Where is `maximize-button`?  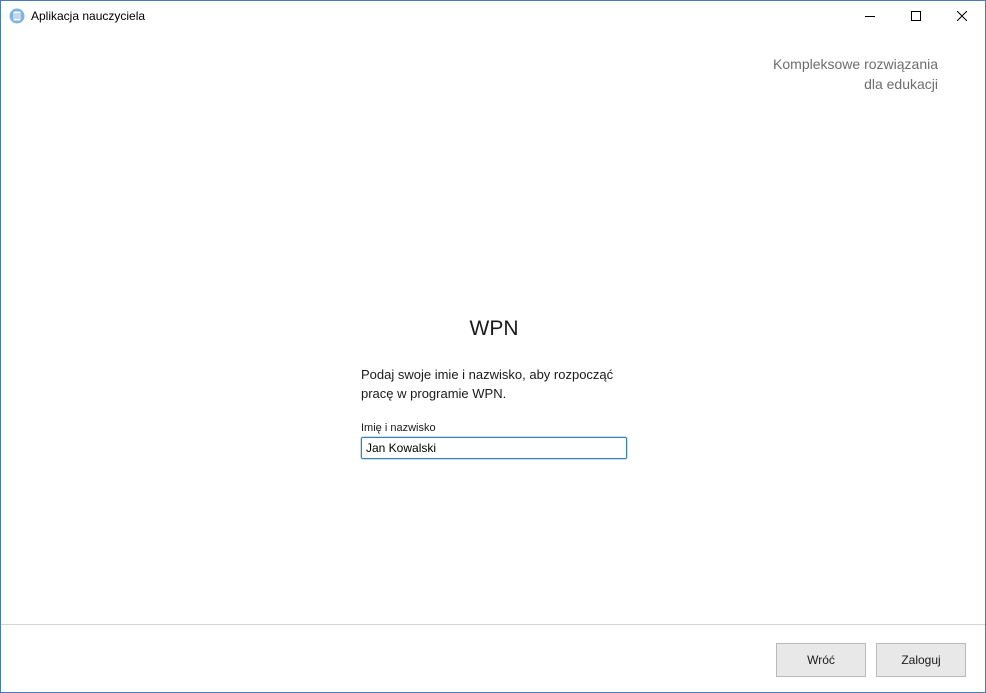
maximize-button is located at coordinates (916, 16).